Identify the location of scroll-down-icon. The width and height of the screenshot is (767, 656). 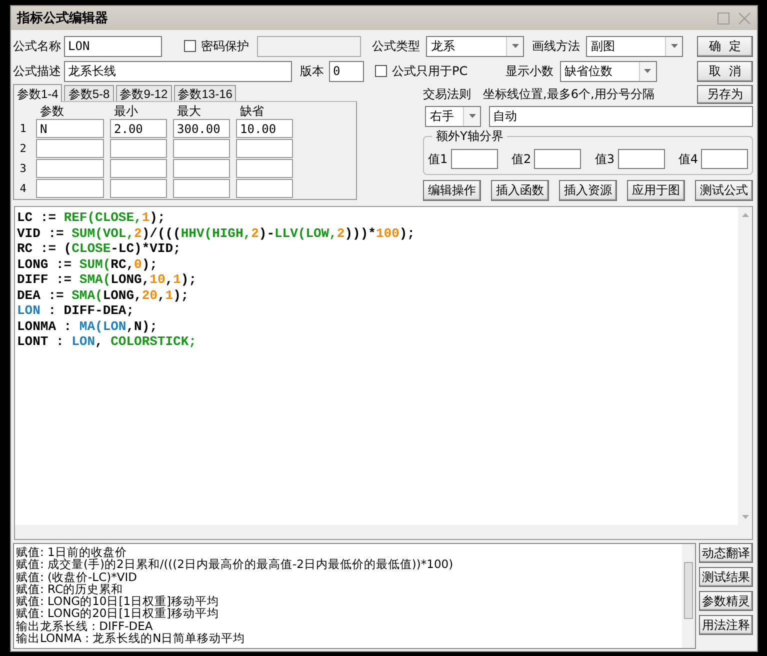
(745, 517).